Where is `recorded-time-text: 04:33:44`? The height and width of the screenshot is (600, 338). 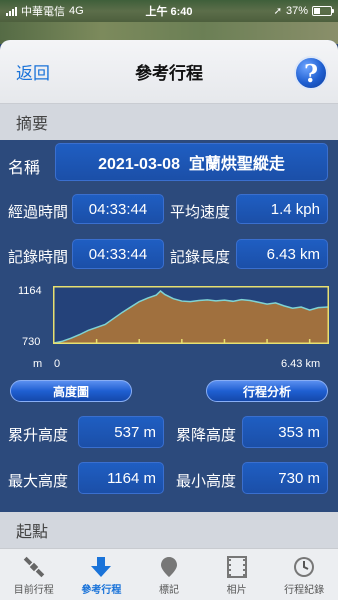
recorded-time-text: 04:33:44 is located at coordinates (118, 254).